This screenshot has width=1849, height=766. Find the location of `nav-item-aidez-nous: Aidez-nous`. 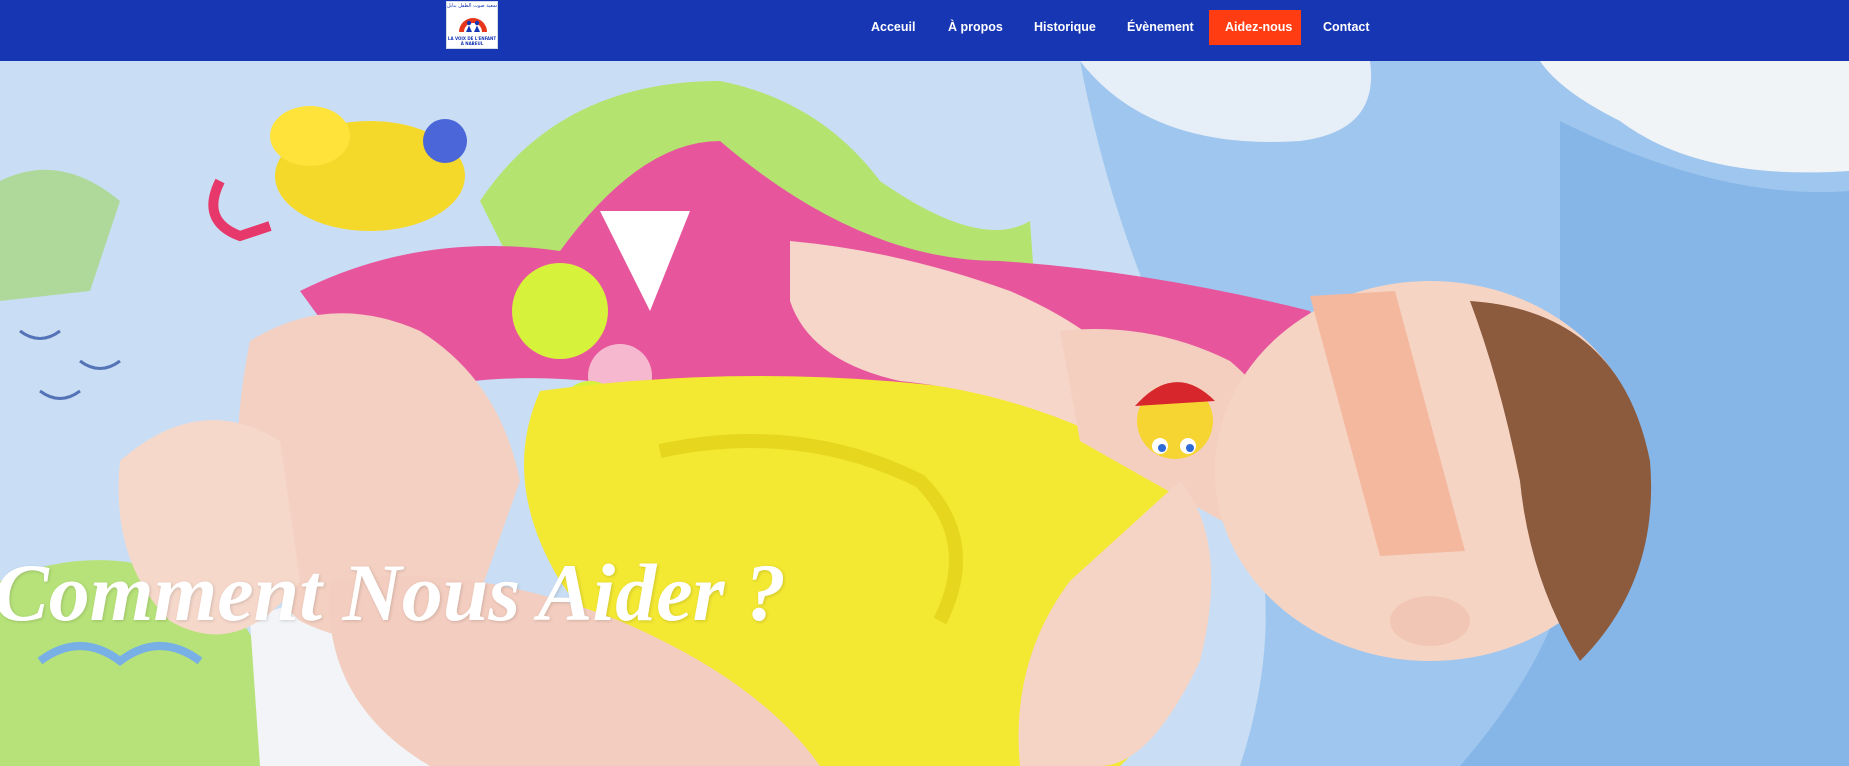

nav-item-aidez-nous: Aidez-nous is located at coordinates (1255, 27).